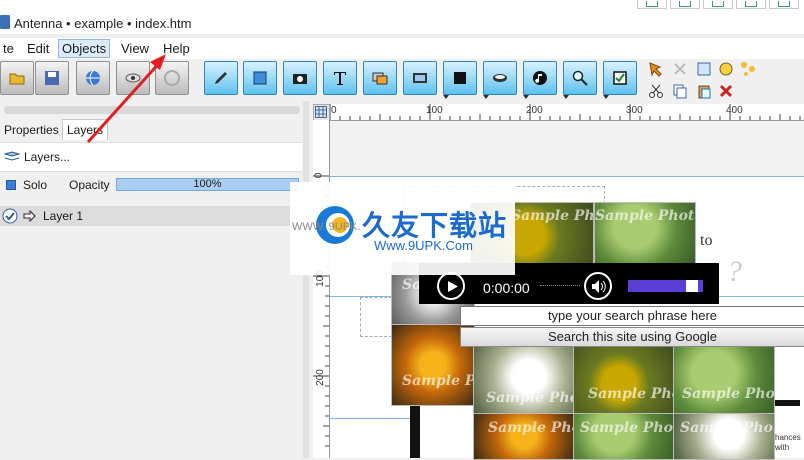 The height and width of the screenshot is (460, 804). I want to click on layer-row: Layer 1, so click(151, 216).